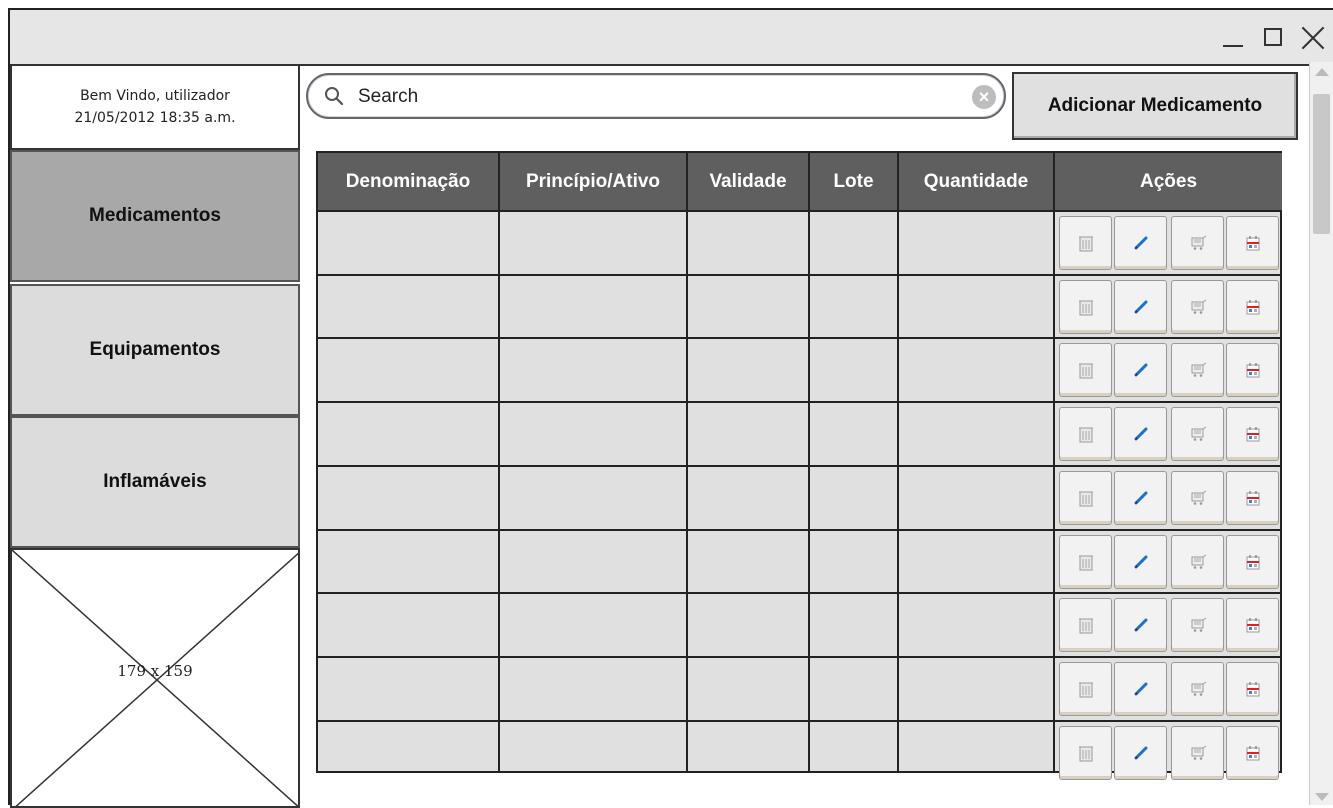 The image size is (1333, 808). What do you see at coordinates (593, 181) in the screenshot?
I see `column-header-principio-ativo: Princípio/Ativo` at bounding box center [593, 181].